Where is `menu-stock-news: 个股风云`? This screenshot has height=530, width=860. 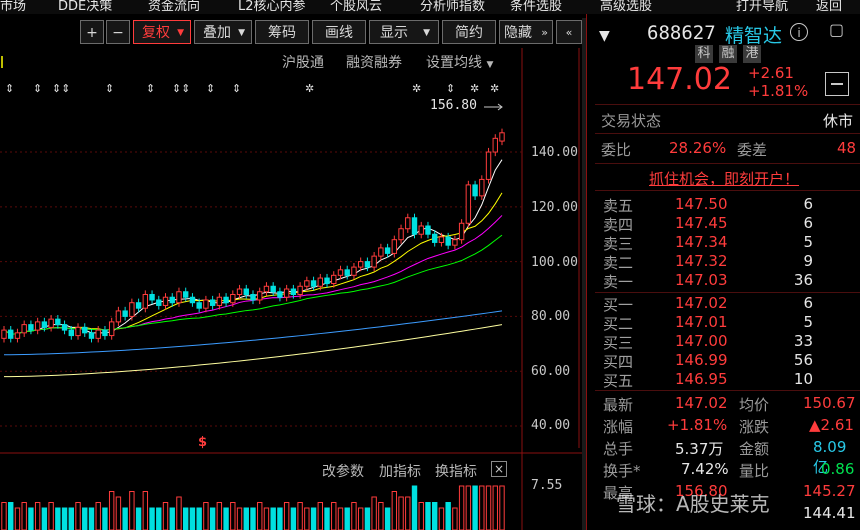 menu-stock-news: 个股风云 is located at coordinates (356, 7).